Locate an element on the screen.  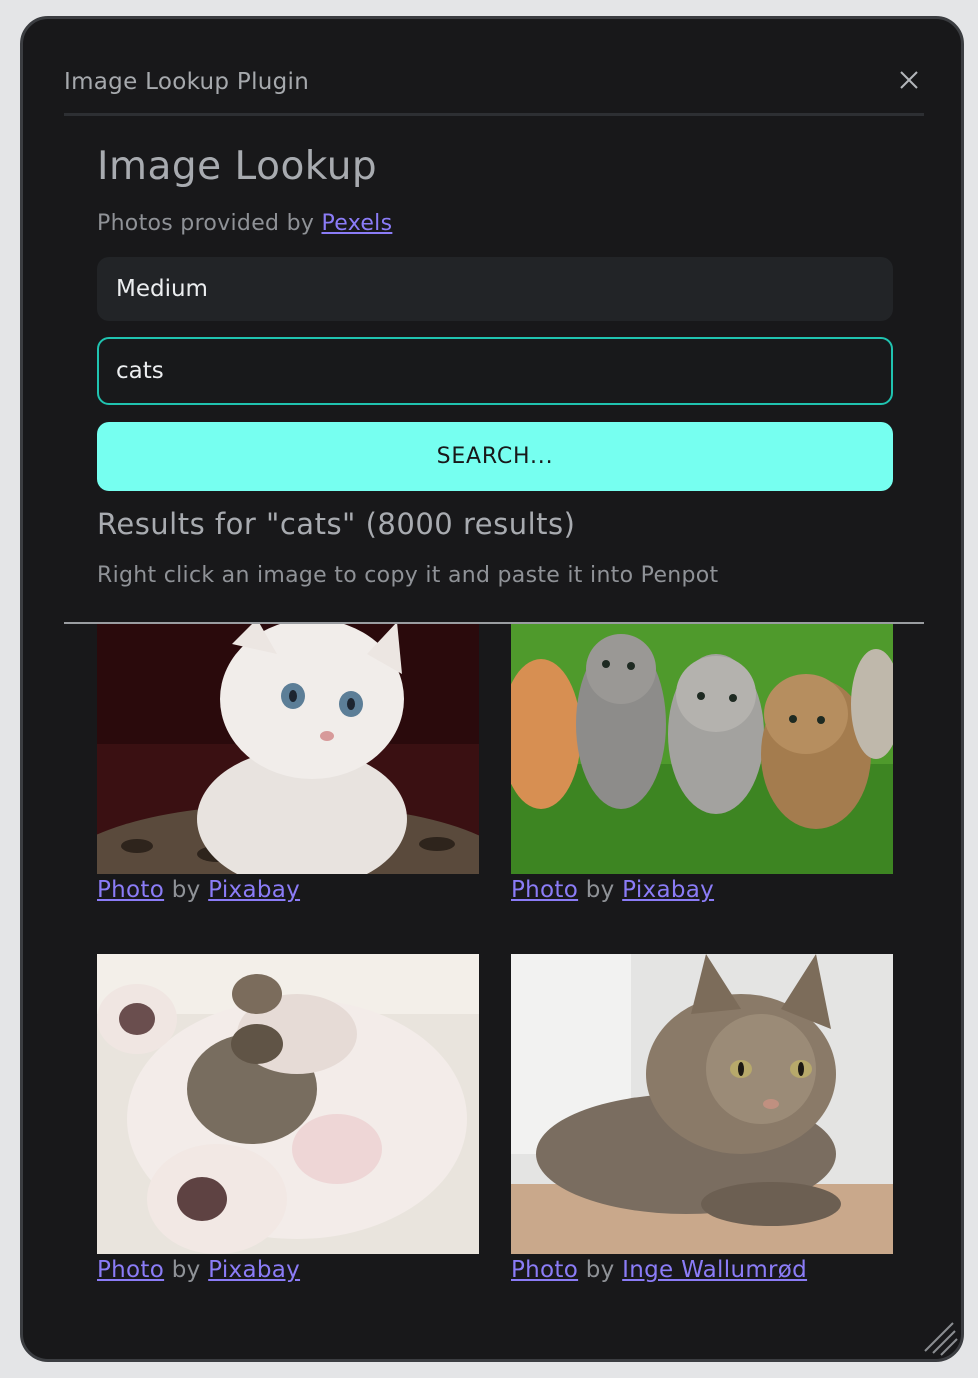
close-icon is located at coordinates (909, 80).